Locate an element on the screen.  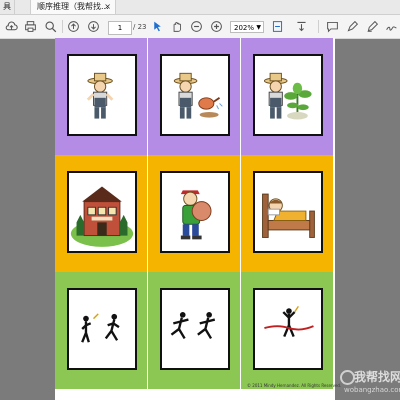
card-farmer-watering-seed is located at coordinates (195, 95).